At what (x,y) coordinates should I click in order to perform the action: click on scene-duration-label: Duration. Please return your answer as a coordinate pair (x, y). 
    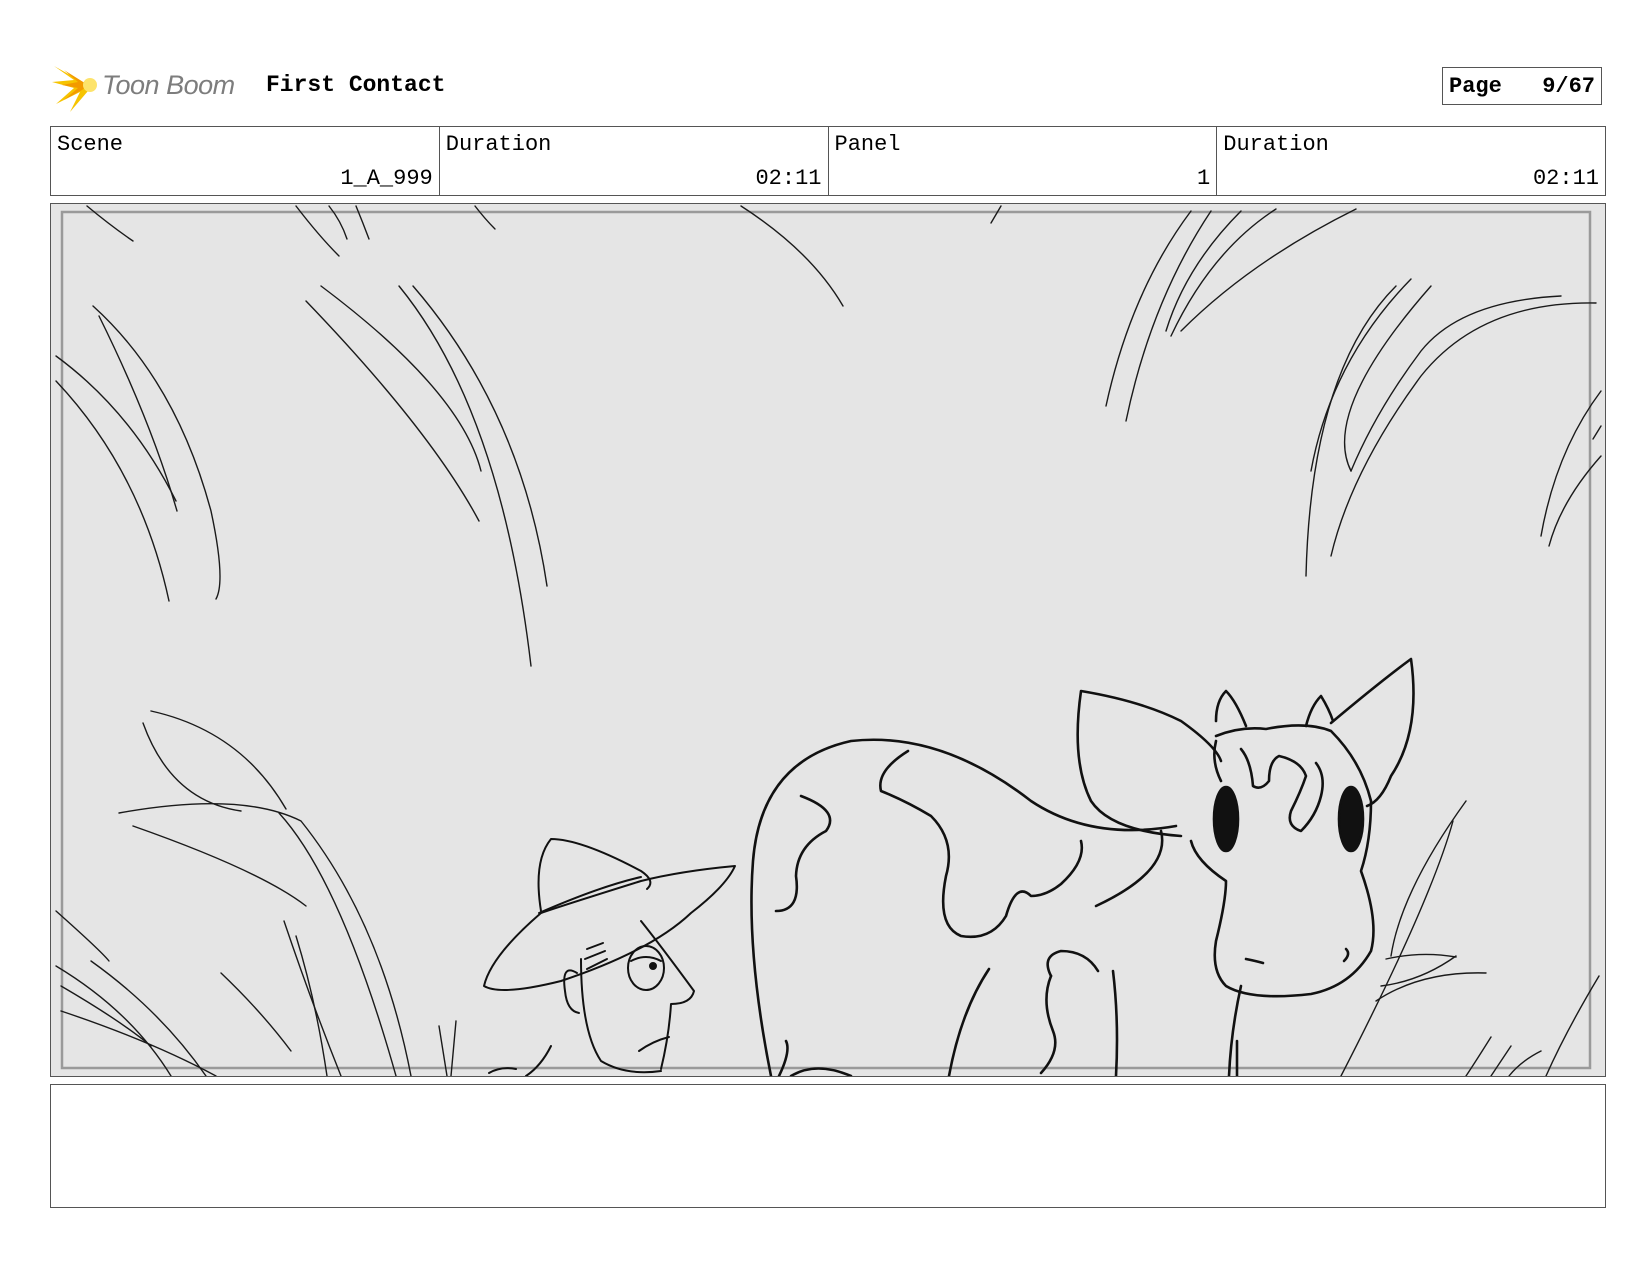
    Looking at the image, I should click on (498, 144).